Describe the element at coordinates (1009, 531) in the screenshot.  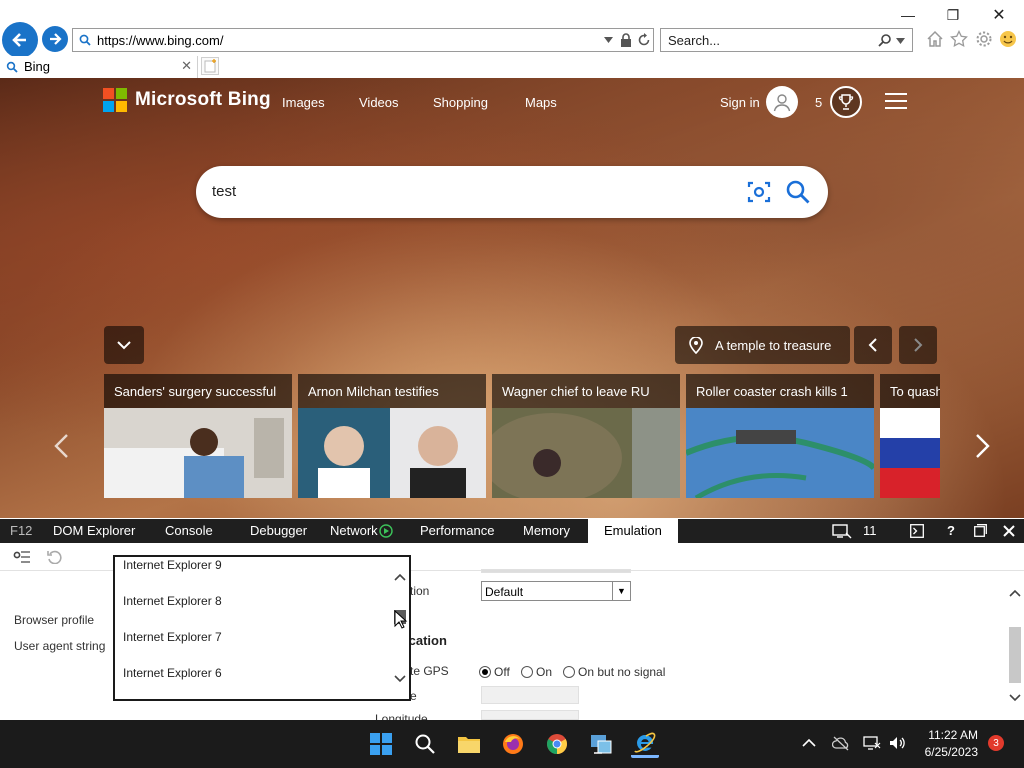
I see `close-icon` at that location.